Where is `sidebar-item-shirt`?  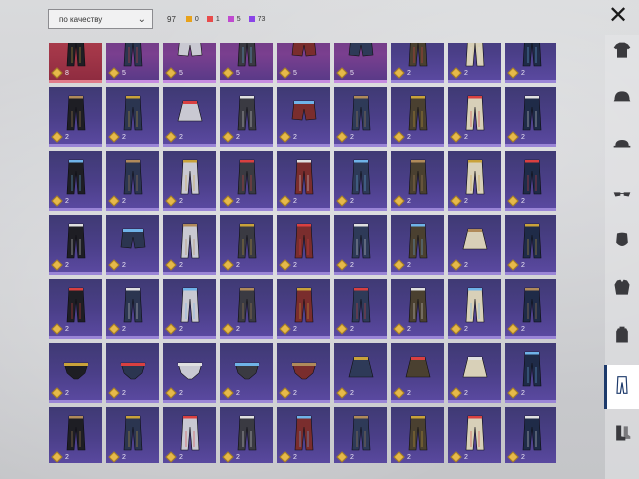 sidebar-item-shirt is located at coordinates (622, 53).